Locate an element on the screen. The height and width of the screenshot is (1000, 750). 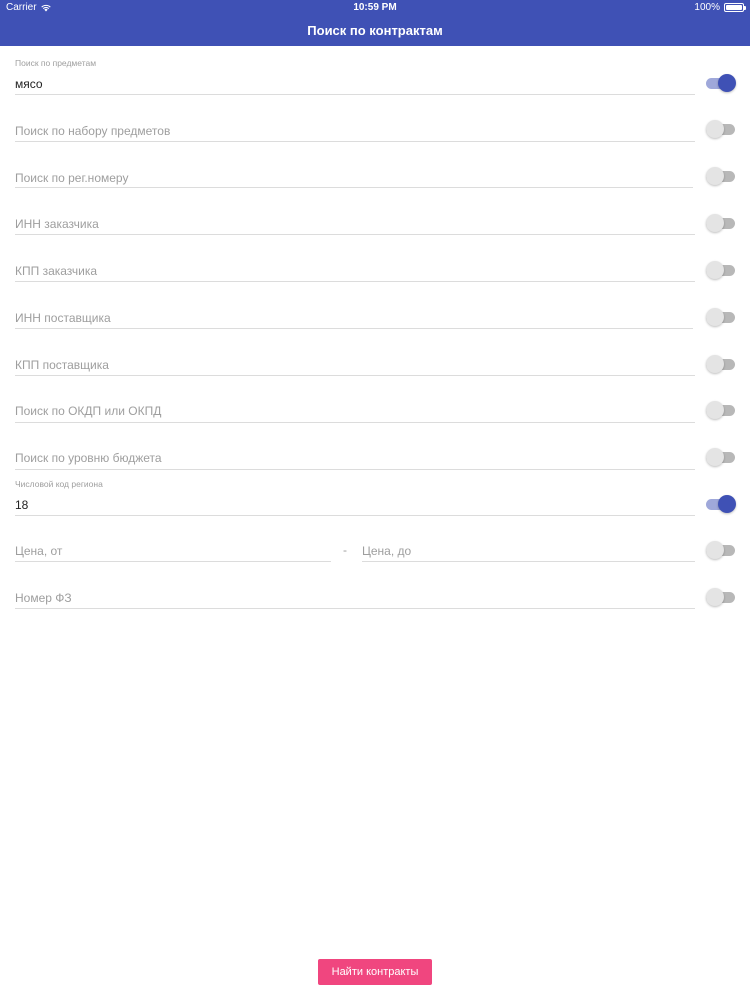
price-from-input: Цена, от is located at coordinates (38, 551).